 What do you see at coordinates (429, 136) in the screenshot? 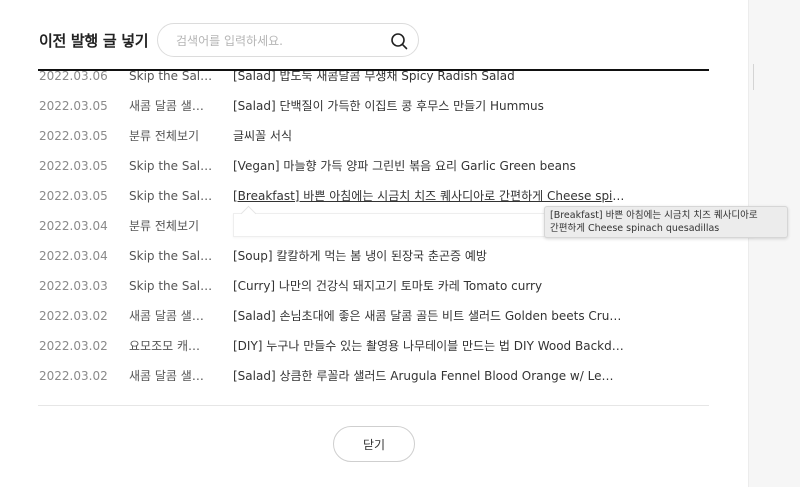
I see `post-title-link: 글씨꼴 서식` at bounding box center [429, 136].